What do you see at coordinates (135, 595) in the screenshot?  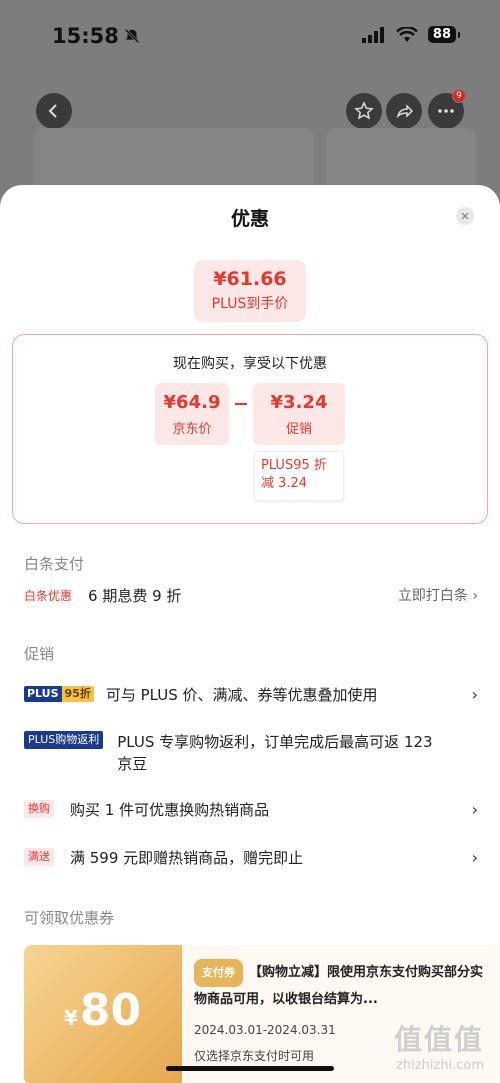 I see `baitiao-text: 6 期息费 9 折` at bounding box center [135, 595].